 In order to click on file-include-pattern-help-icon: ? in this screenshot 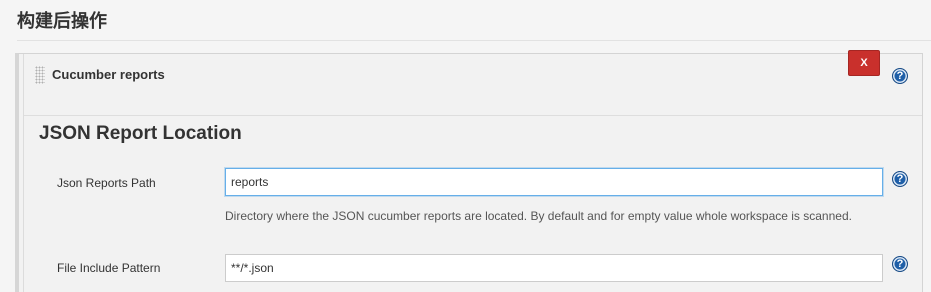, I will do `click(900, 264)`.